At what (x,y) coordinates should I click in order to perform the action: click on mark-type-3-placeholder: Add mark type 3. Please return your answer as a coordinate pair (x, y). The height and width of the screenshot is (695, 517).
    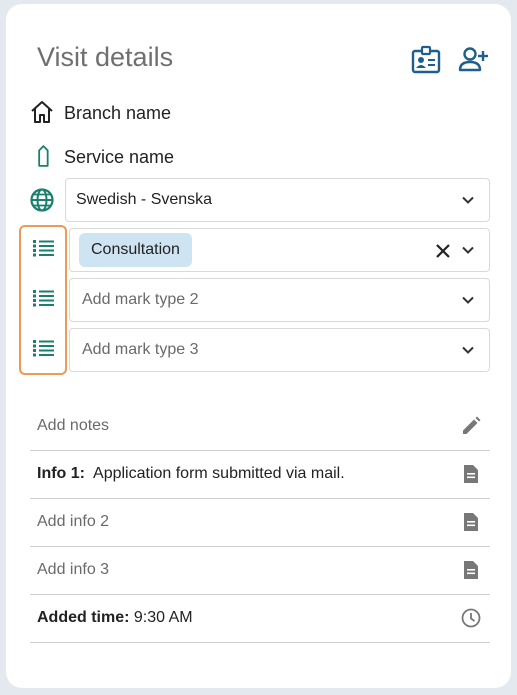
    Looking at the image, I should click on (140, 349).